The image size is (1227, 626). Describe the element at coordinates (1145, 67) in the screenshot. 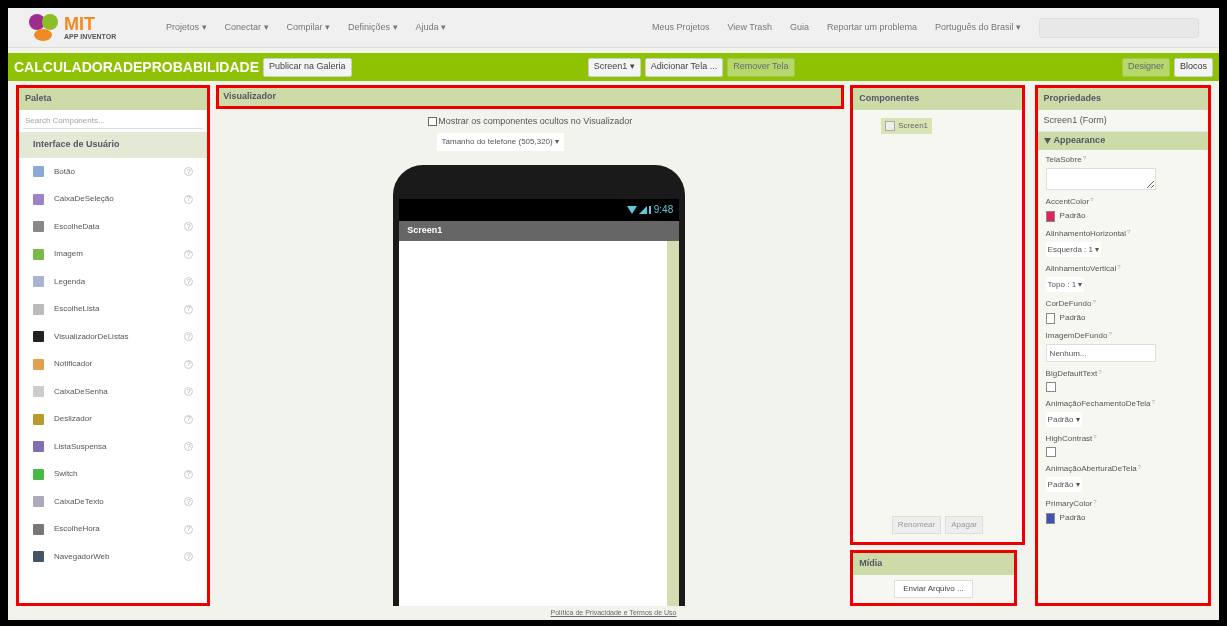

I see `mode-tab: Designer` at that location.